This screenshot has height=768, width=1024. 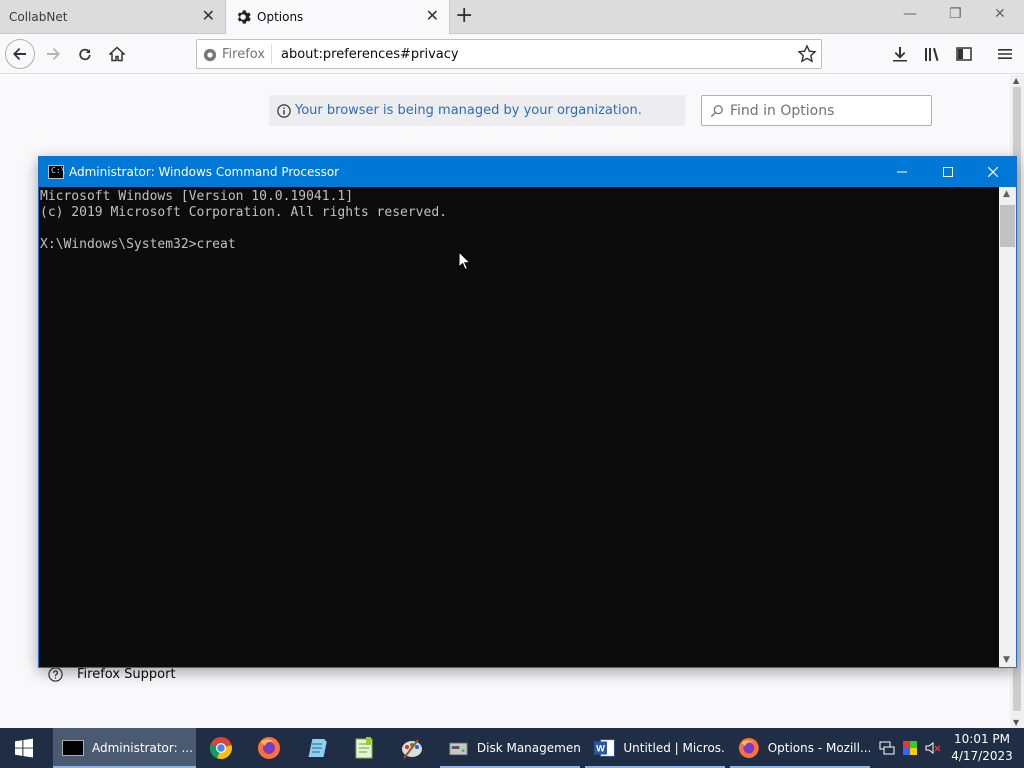 I want to click on download-icon, so click(x=900, y=54).